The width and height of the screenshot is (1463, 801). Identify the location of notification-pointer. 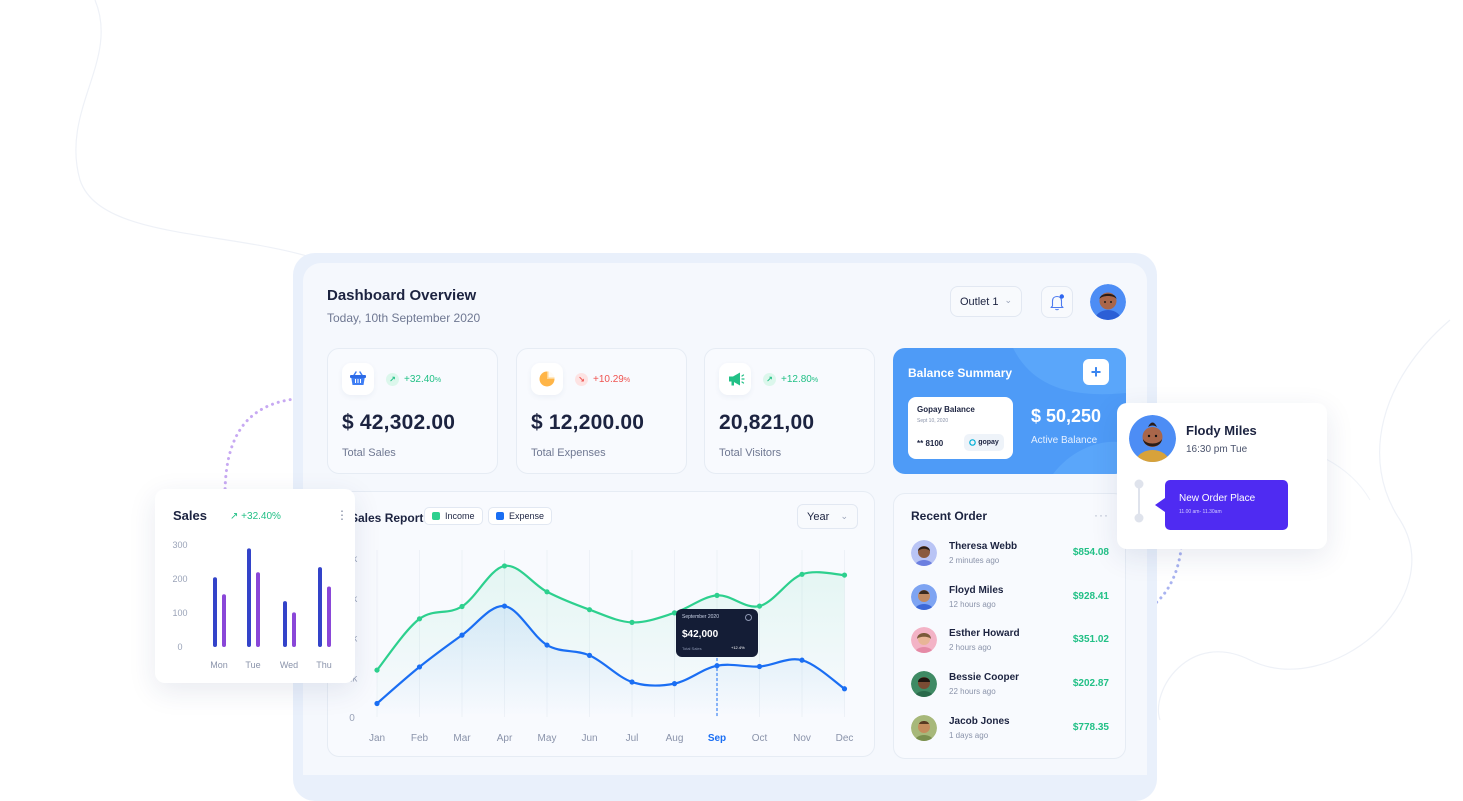
(1160, 505).